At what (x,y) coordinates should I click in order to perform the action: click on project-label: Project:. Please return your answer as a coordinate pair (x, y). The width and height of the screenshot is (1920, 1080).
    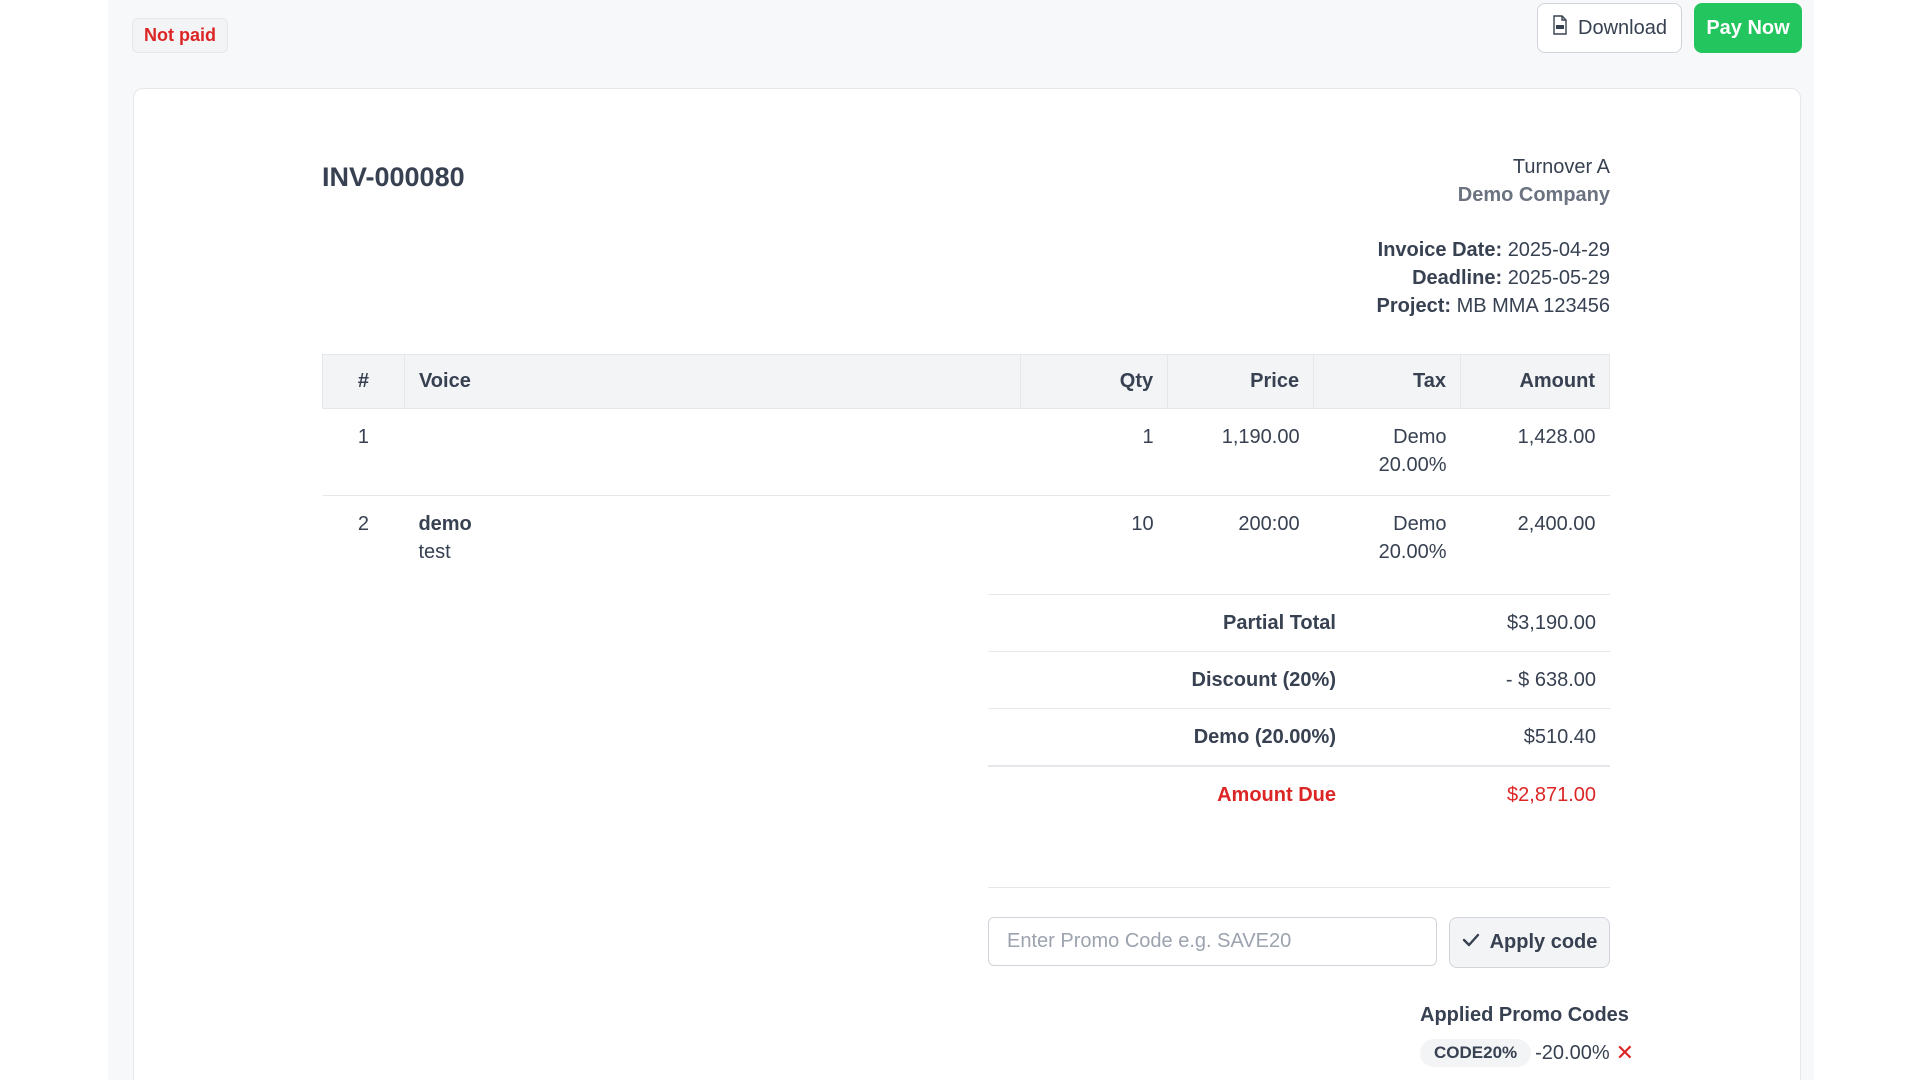
    Looking at the image, I should click on (1414, 306).